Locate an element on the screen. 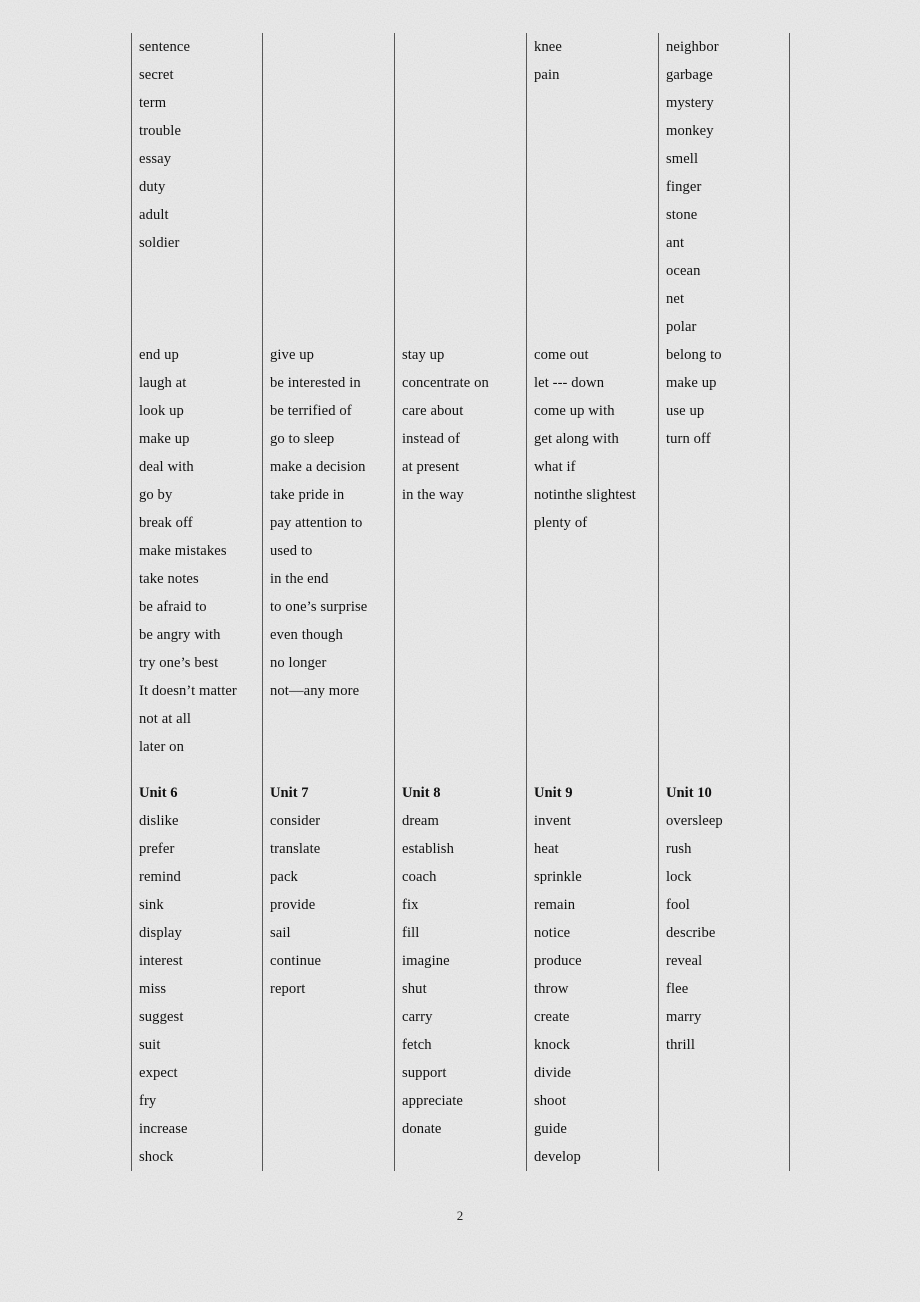 This screenshot has width=920, height=1302. list-item: come out is located at coordinates (561, 355).